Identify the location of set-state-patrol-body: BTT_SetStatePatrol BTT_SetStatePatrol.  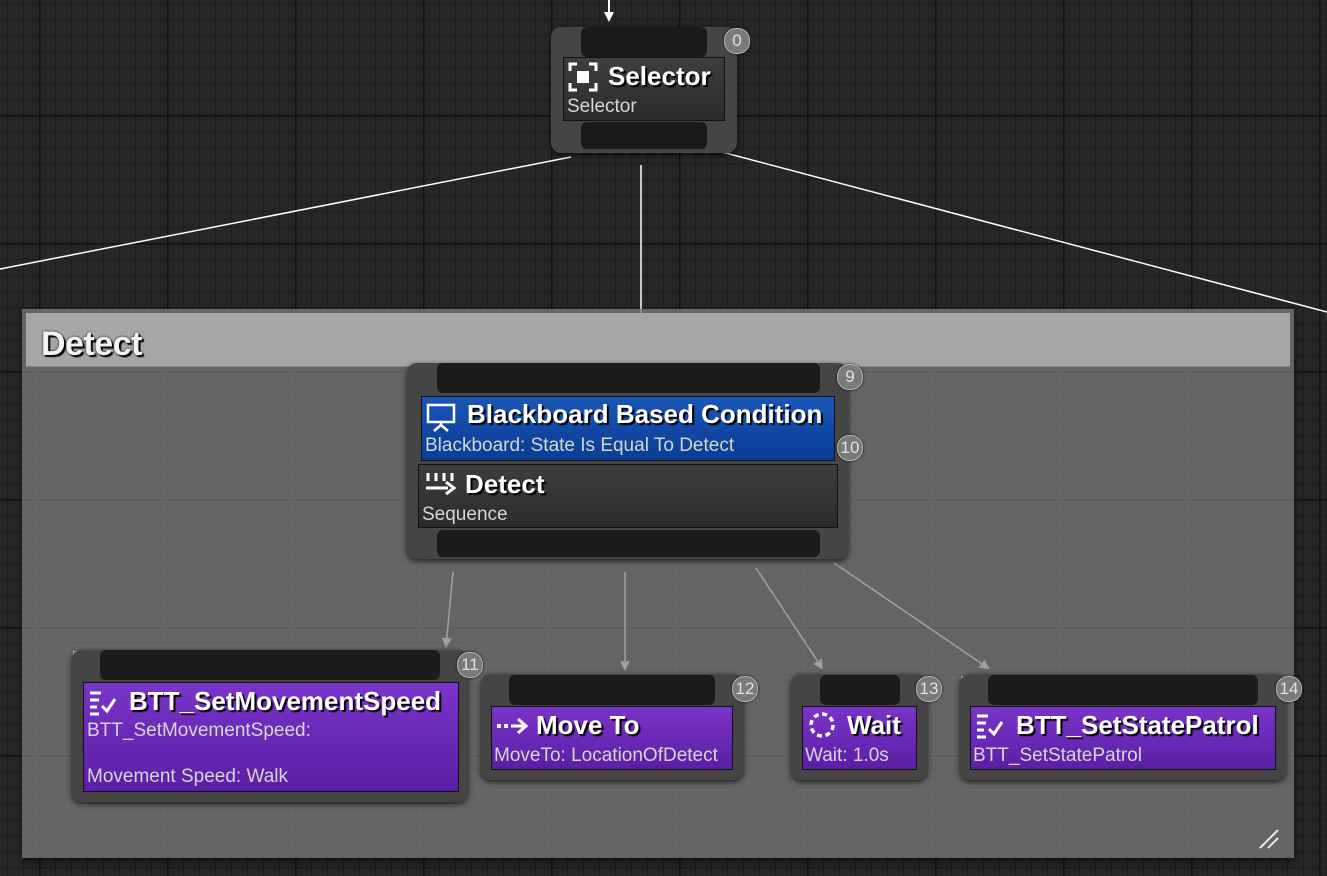
(1123, 738).